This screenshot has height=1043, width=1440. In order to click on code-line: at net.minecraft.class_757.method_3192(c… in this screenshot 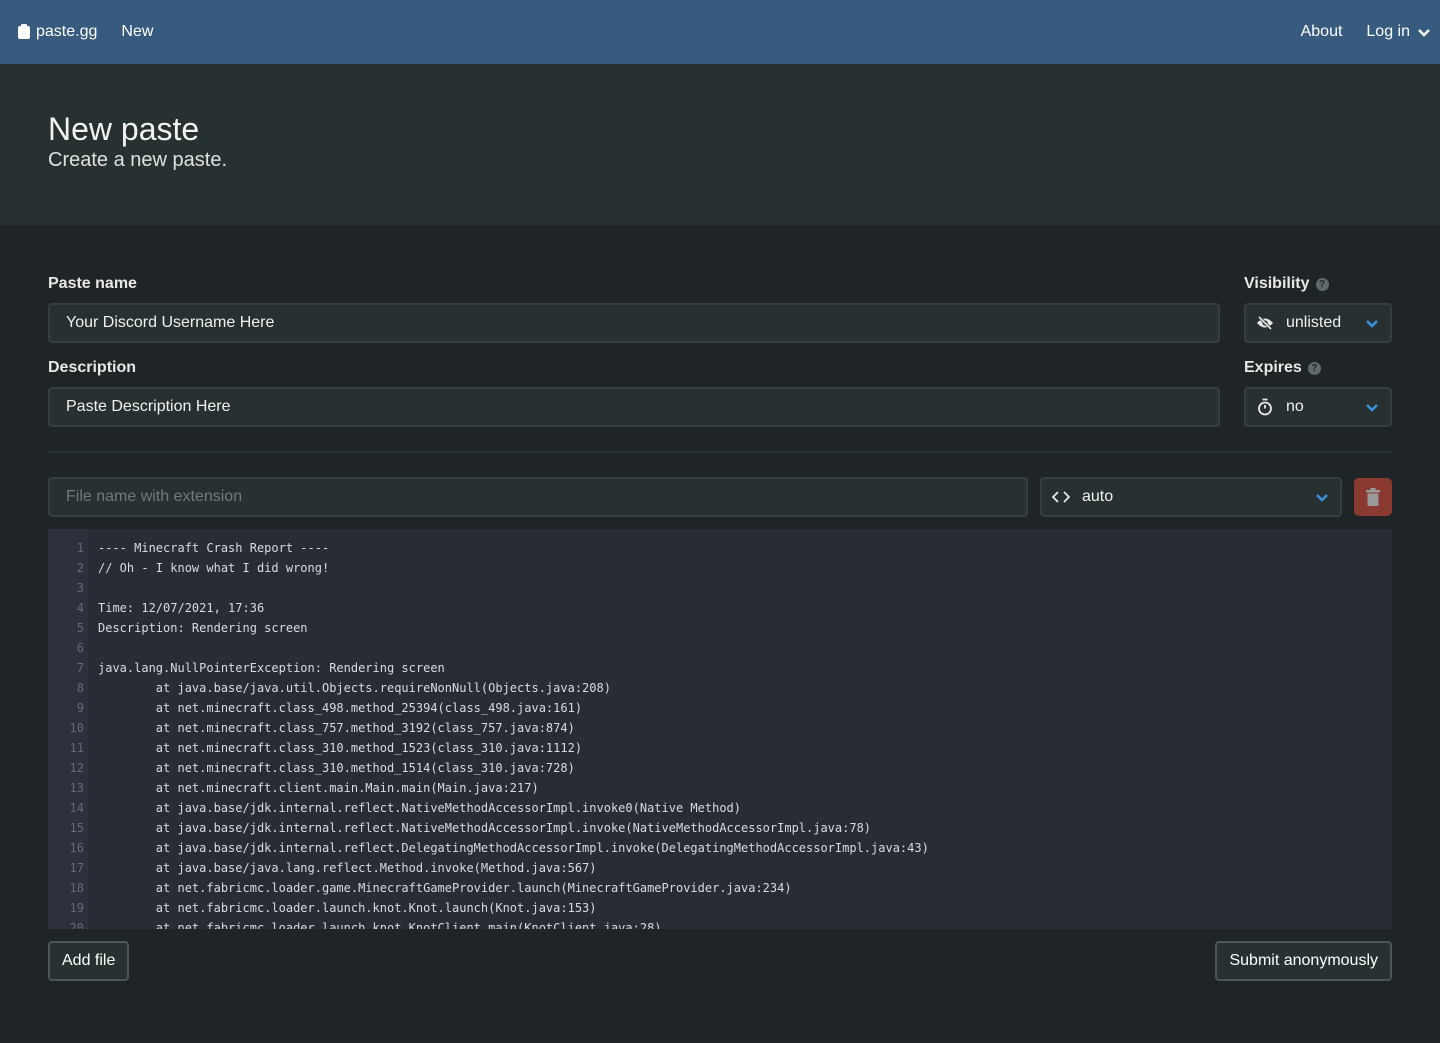, I will do `click(336, 728)`.